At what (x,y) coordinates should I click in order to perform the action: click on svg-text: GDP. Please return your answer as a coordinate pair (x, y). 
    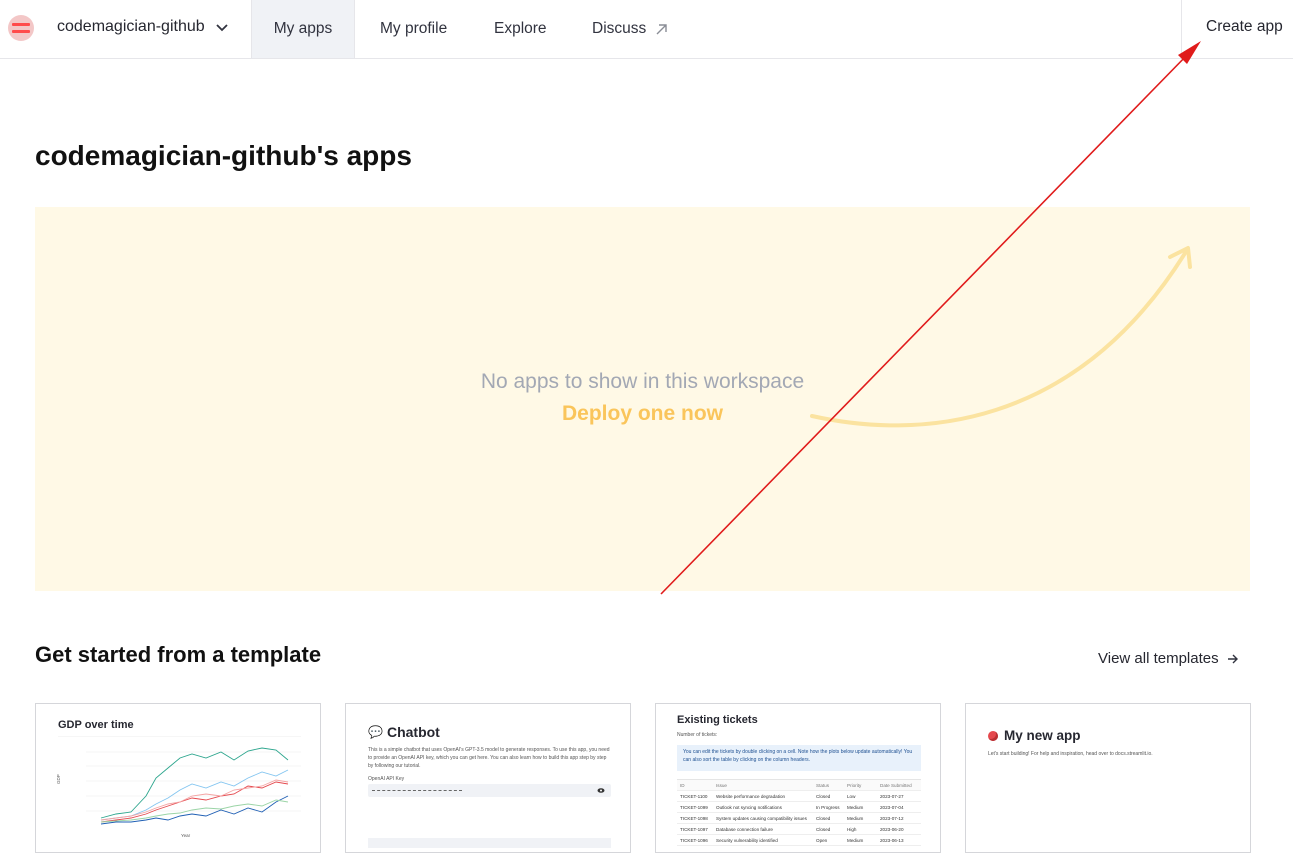
    Looking at the image, I should click on (58, 779).